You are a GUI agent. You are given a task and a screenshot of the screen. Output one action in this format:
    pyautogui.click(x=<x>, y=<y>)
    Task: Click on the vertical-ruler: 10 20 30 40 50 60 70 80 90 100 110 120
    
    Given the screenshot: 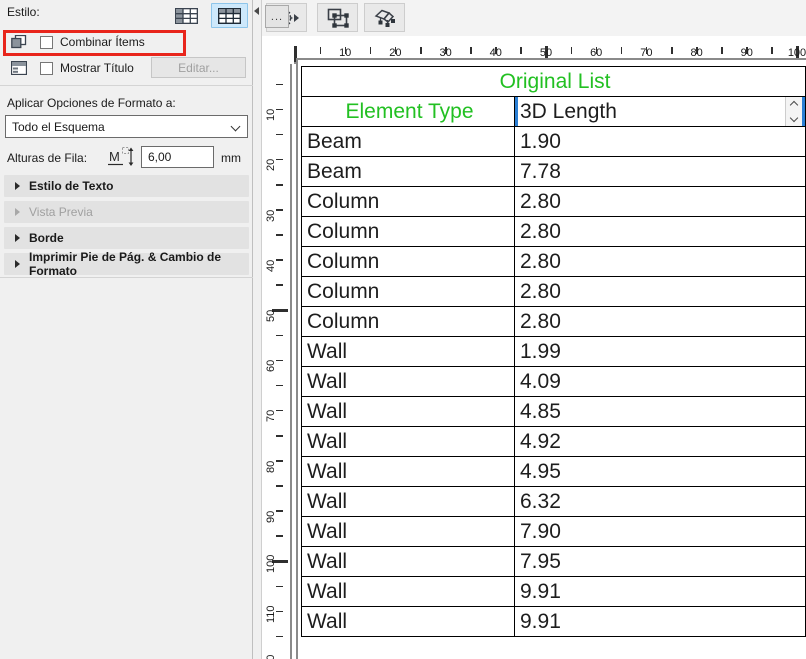 What is the action you would take?
    pyautogui.click(x=279, y=361)
    